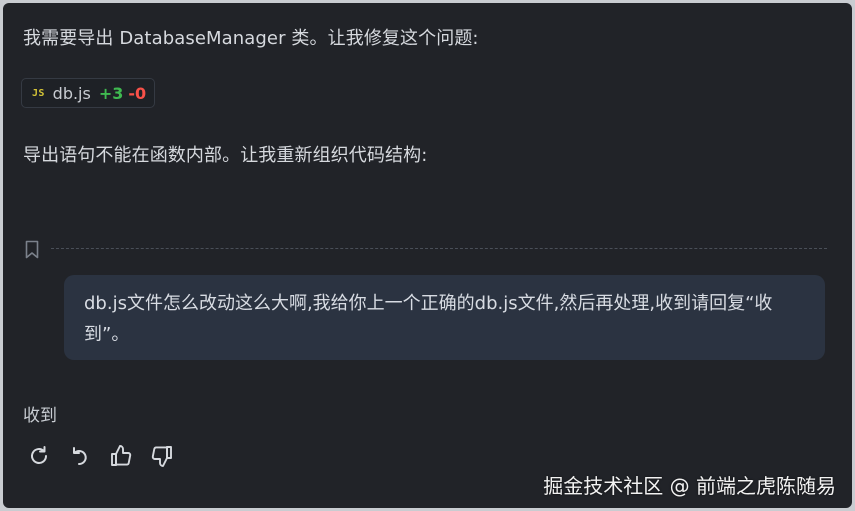 The height and width of the screenshot is (511, 855). Describe the element at coordinates (100, 456) in the screenshot. I see `message-actions` at that location.